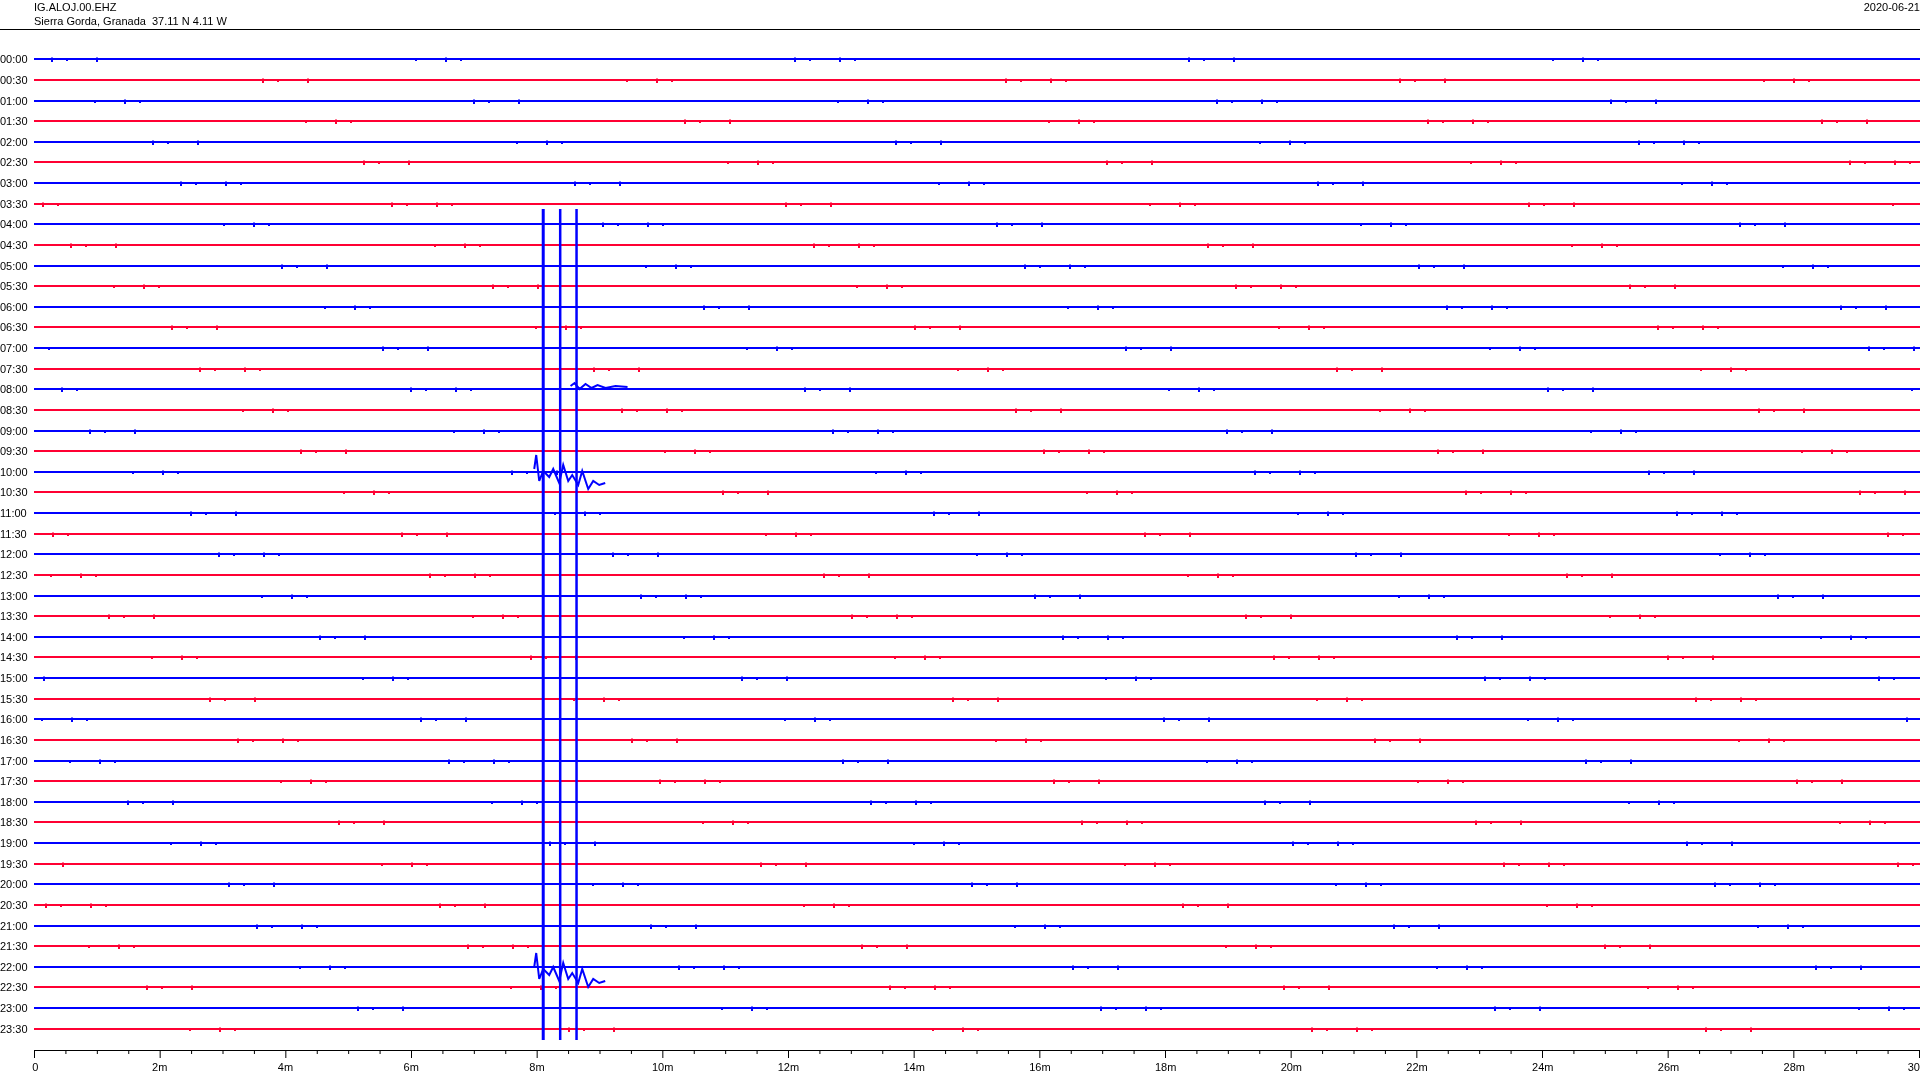 The image size is (1920, 1080). I want to click on time-label: 13:30, so click(14, 616).